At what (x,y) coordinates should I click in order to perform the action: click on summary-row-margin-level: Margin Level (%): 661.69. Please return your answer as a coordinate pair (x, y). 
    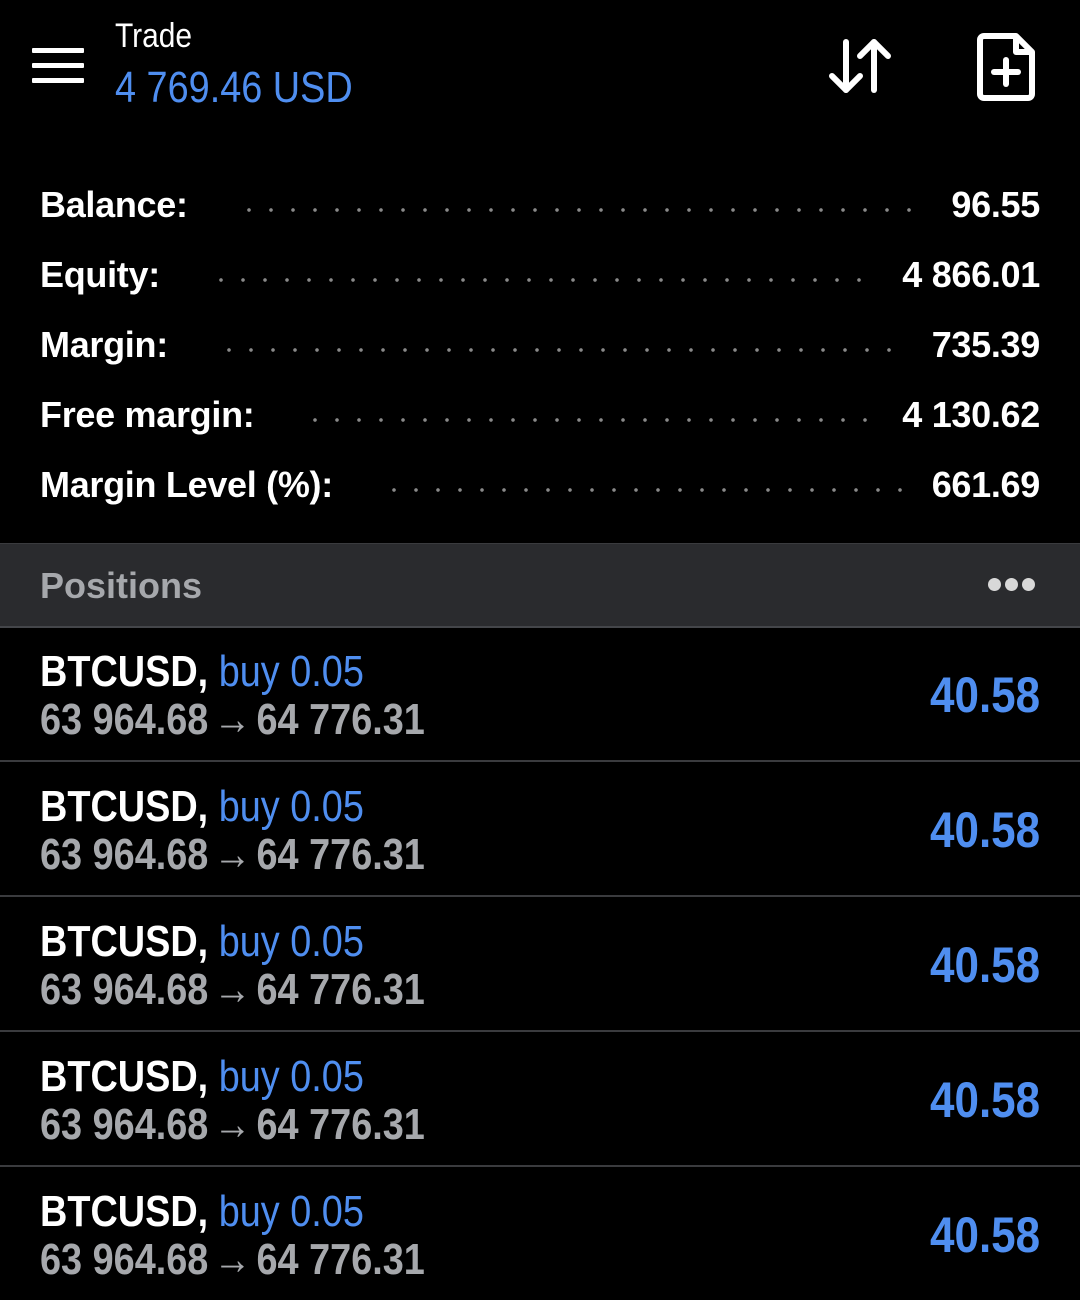
    Looking at the image, I should click on (540, 485).